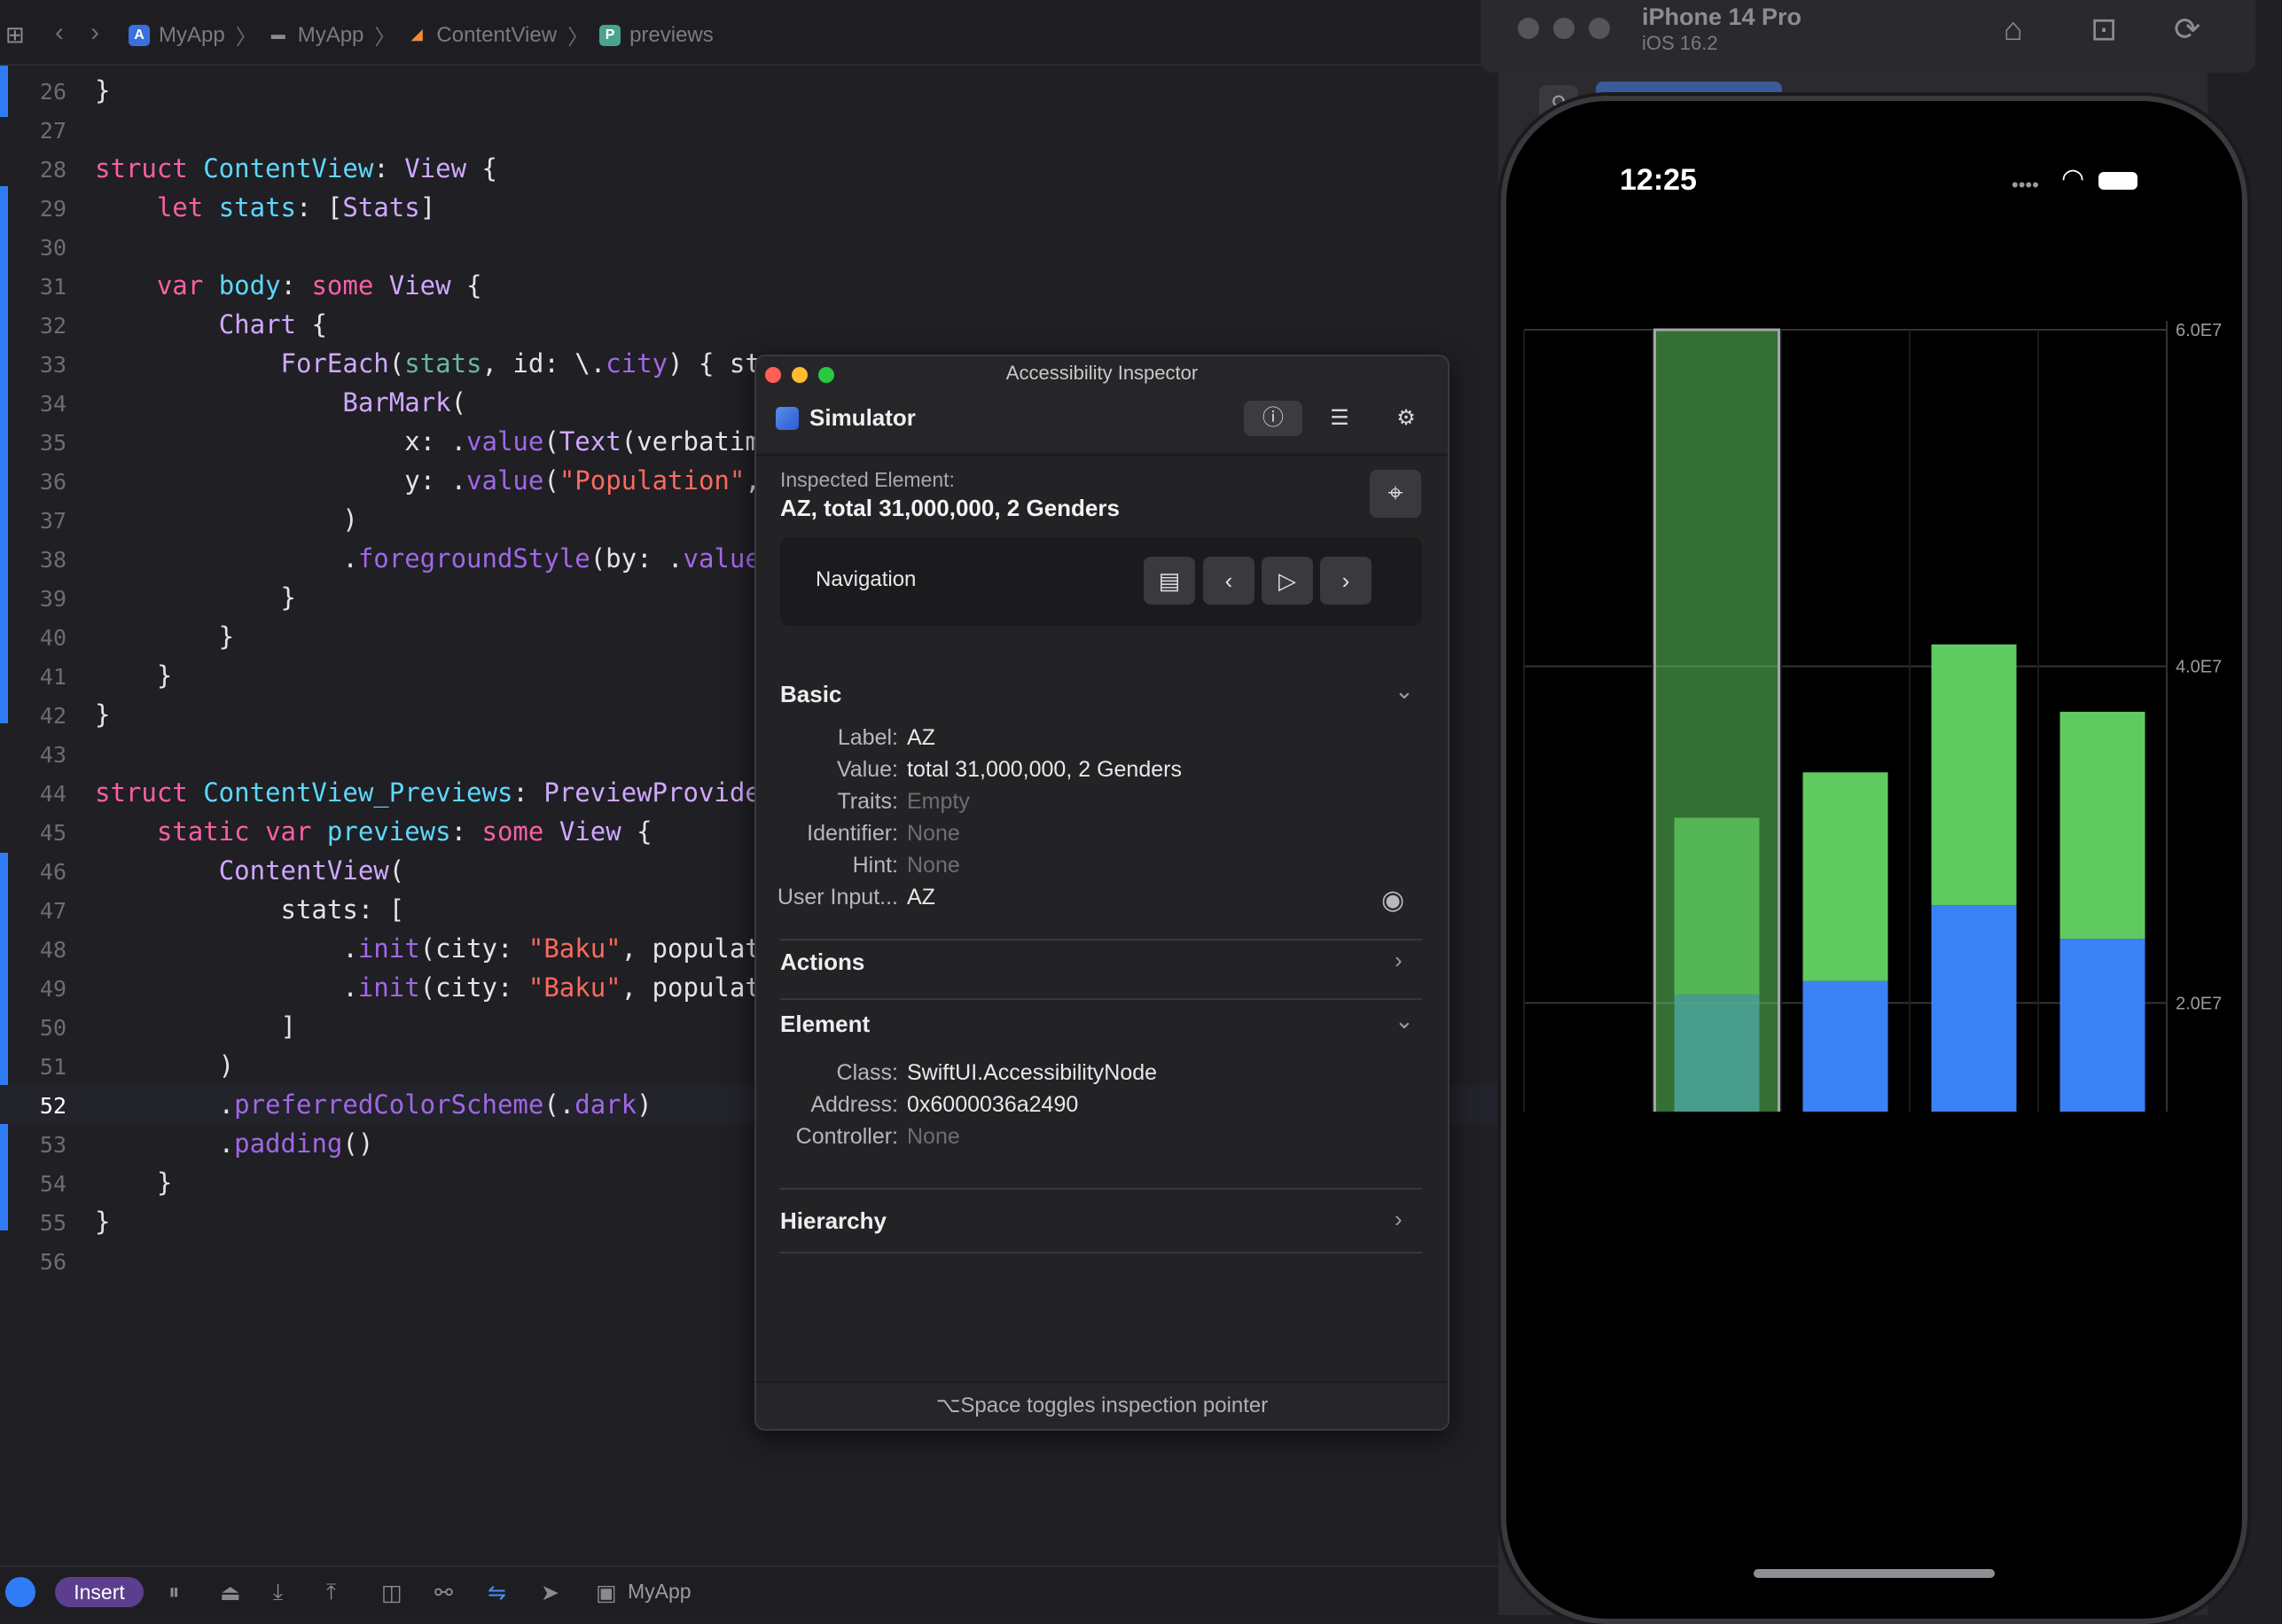 Image resolution: width=2282 pixels, height=1624 pixels. Describe the element at coordinates (1874, 1573) in the screenshot. I see `home-indicator` at that location.